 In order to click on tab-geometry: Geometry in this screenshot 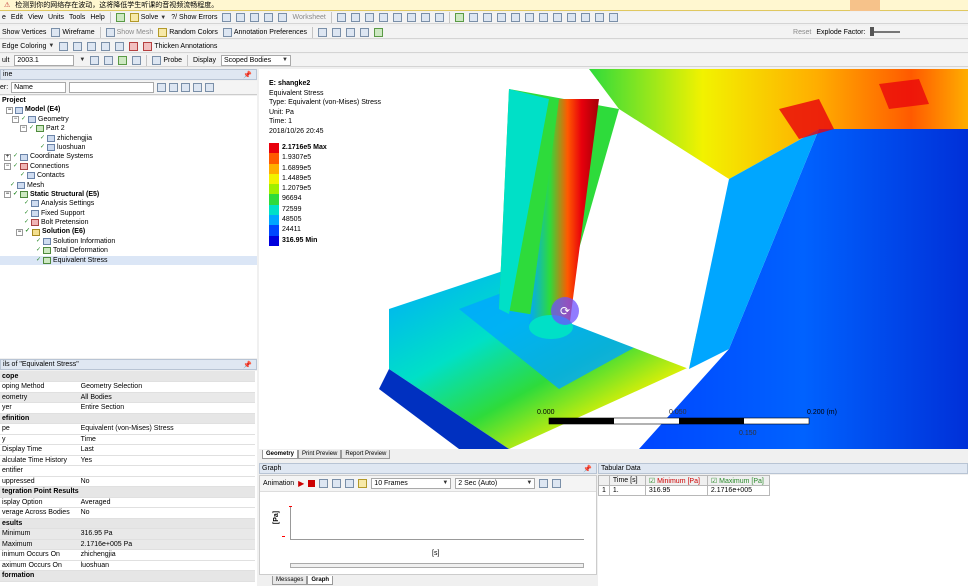, I will do `click(280, 454)`.